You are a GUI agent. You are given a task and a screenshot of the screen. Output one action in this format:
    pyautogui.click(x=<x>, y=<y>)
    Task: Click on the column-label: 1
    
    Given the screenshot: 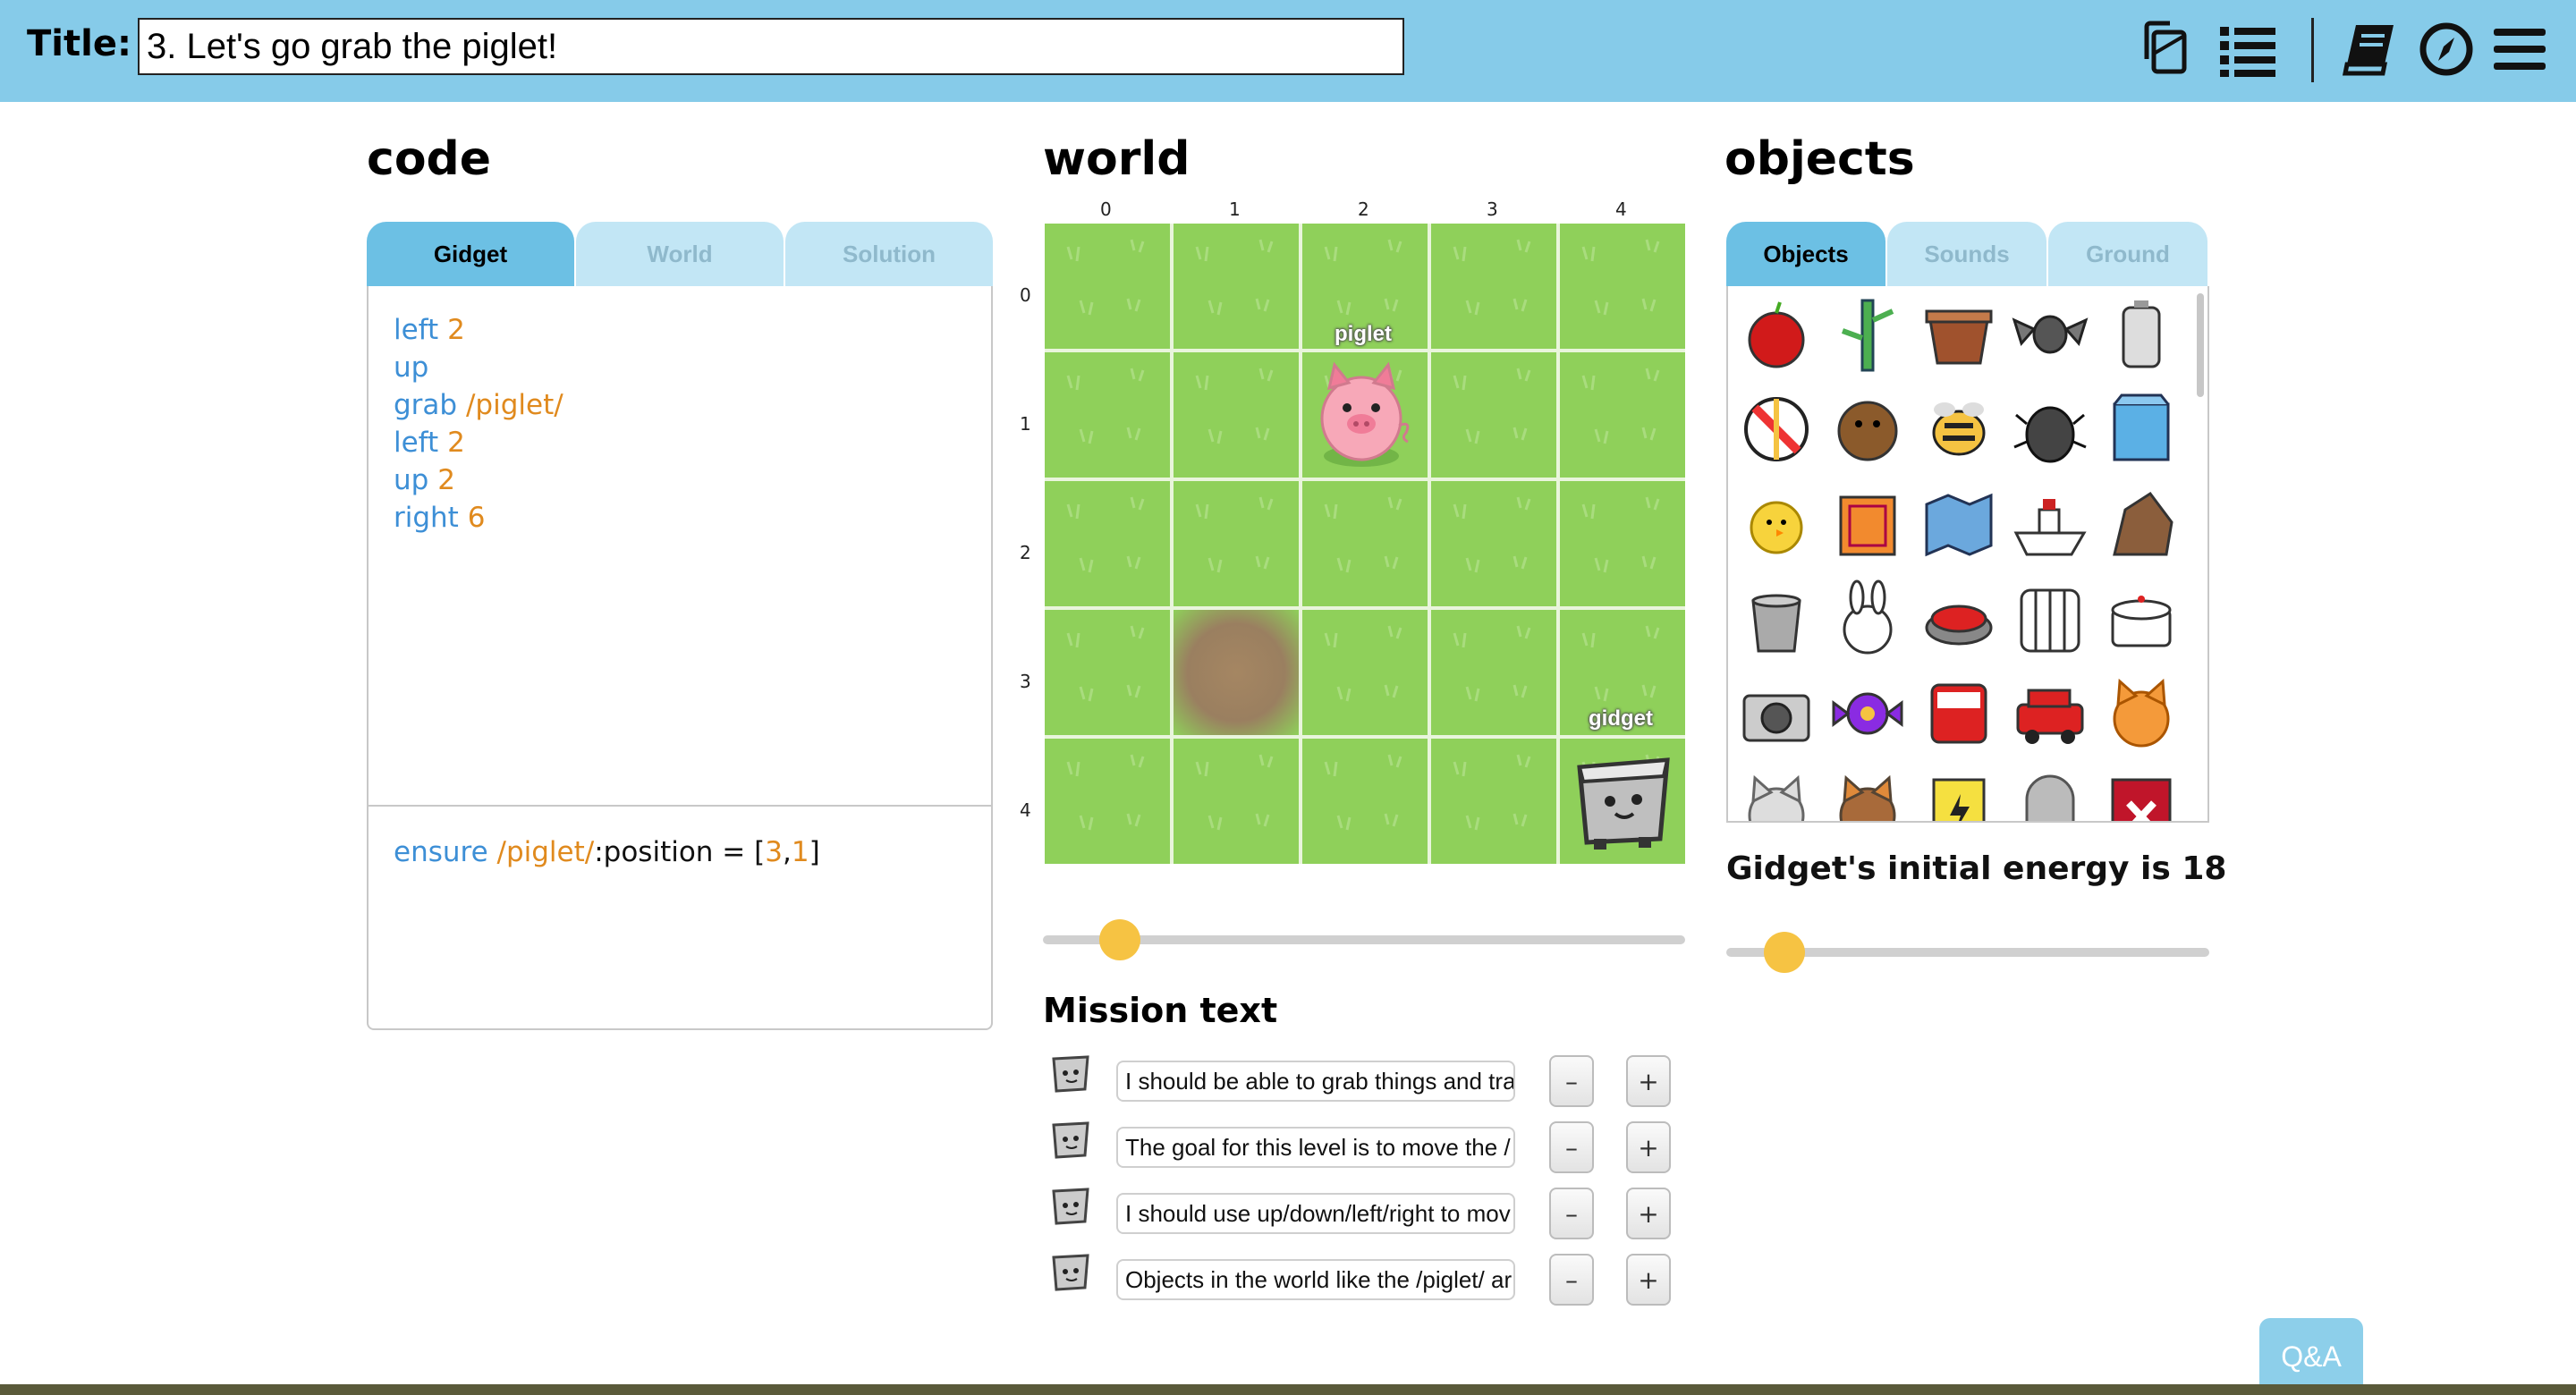 What is the action you would take?
    pyautogui.click(x=1235, y=209)
    